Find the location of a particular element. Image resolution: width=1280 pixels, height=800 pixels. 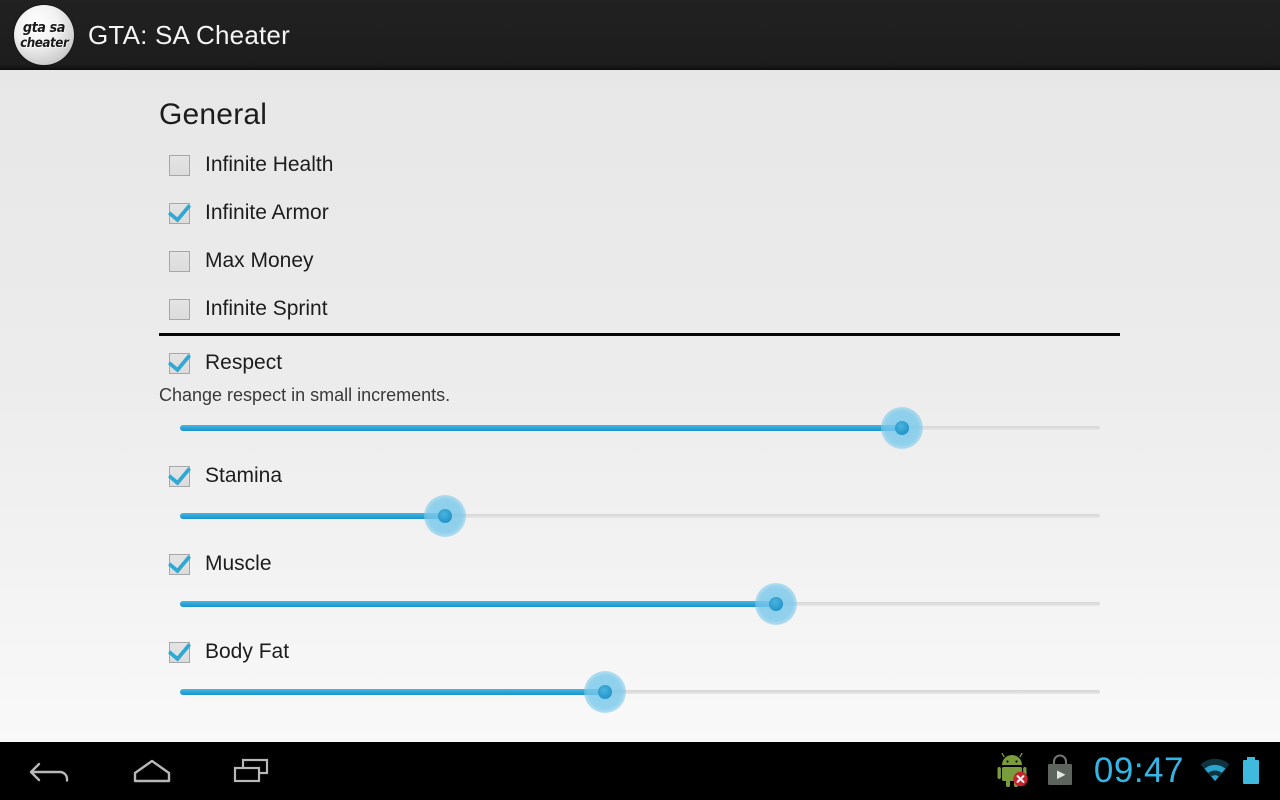

checkbox-stamina is located at coordinates (179, 476).